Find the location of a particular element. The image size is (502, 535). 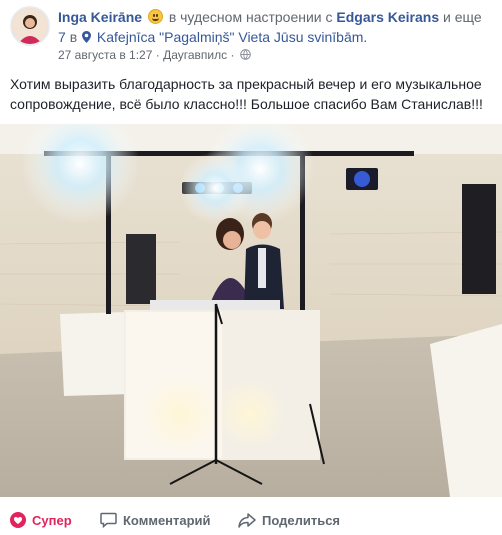

post-actions: Супер Комментарий Поделиться is located at coordinates (251, 520).